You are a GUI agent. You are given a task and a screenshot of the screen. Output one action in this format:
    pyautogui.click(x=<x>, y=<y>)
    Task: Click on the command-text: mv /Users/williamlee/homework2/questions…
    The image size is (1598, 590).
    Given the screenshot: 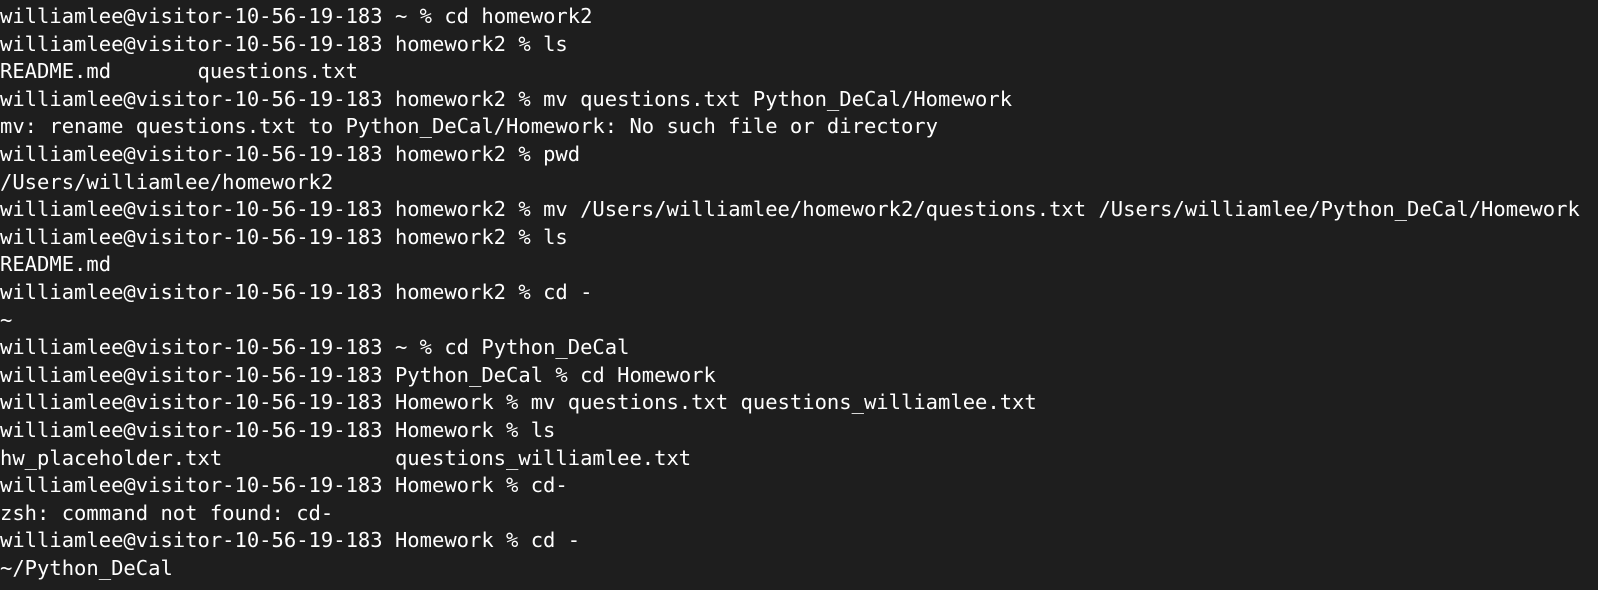 What is the action you would take?
    pyautogui.click(x=1061, y=209)
    